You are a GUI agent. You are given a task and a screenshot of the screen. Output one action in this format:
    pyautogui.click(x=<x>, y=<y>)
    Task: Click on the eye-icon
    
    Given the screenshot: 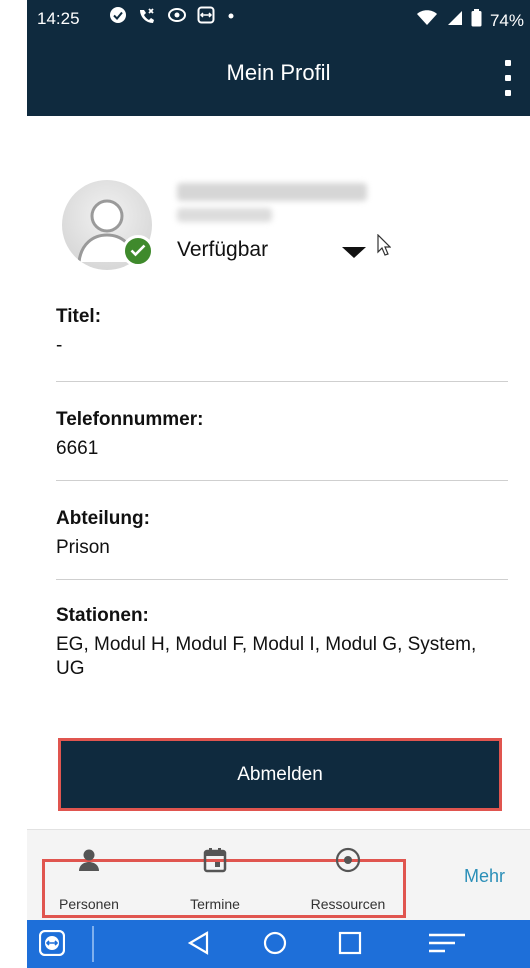 What is the action you would take?
    pyautogui.click(x=177, y=19)
    